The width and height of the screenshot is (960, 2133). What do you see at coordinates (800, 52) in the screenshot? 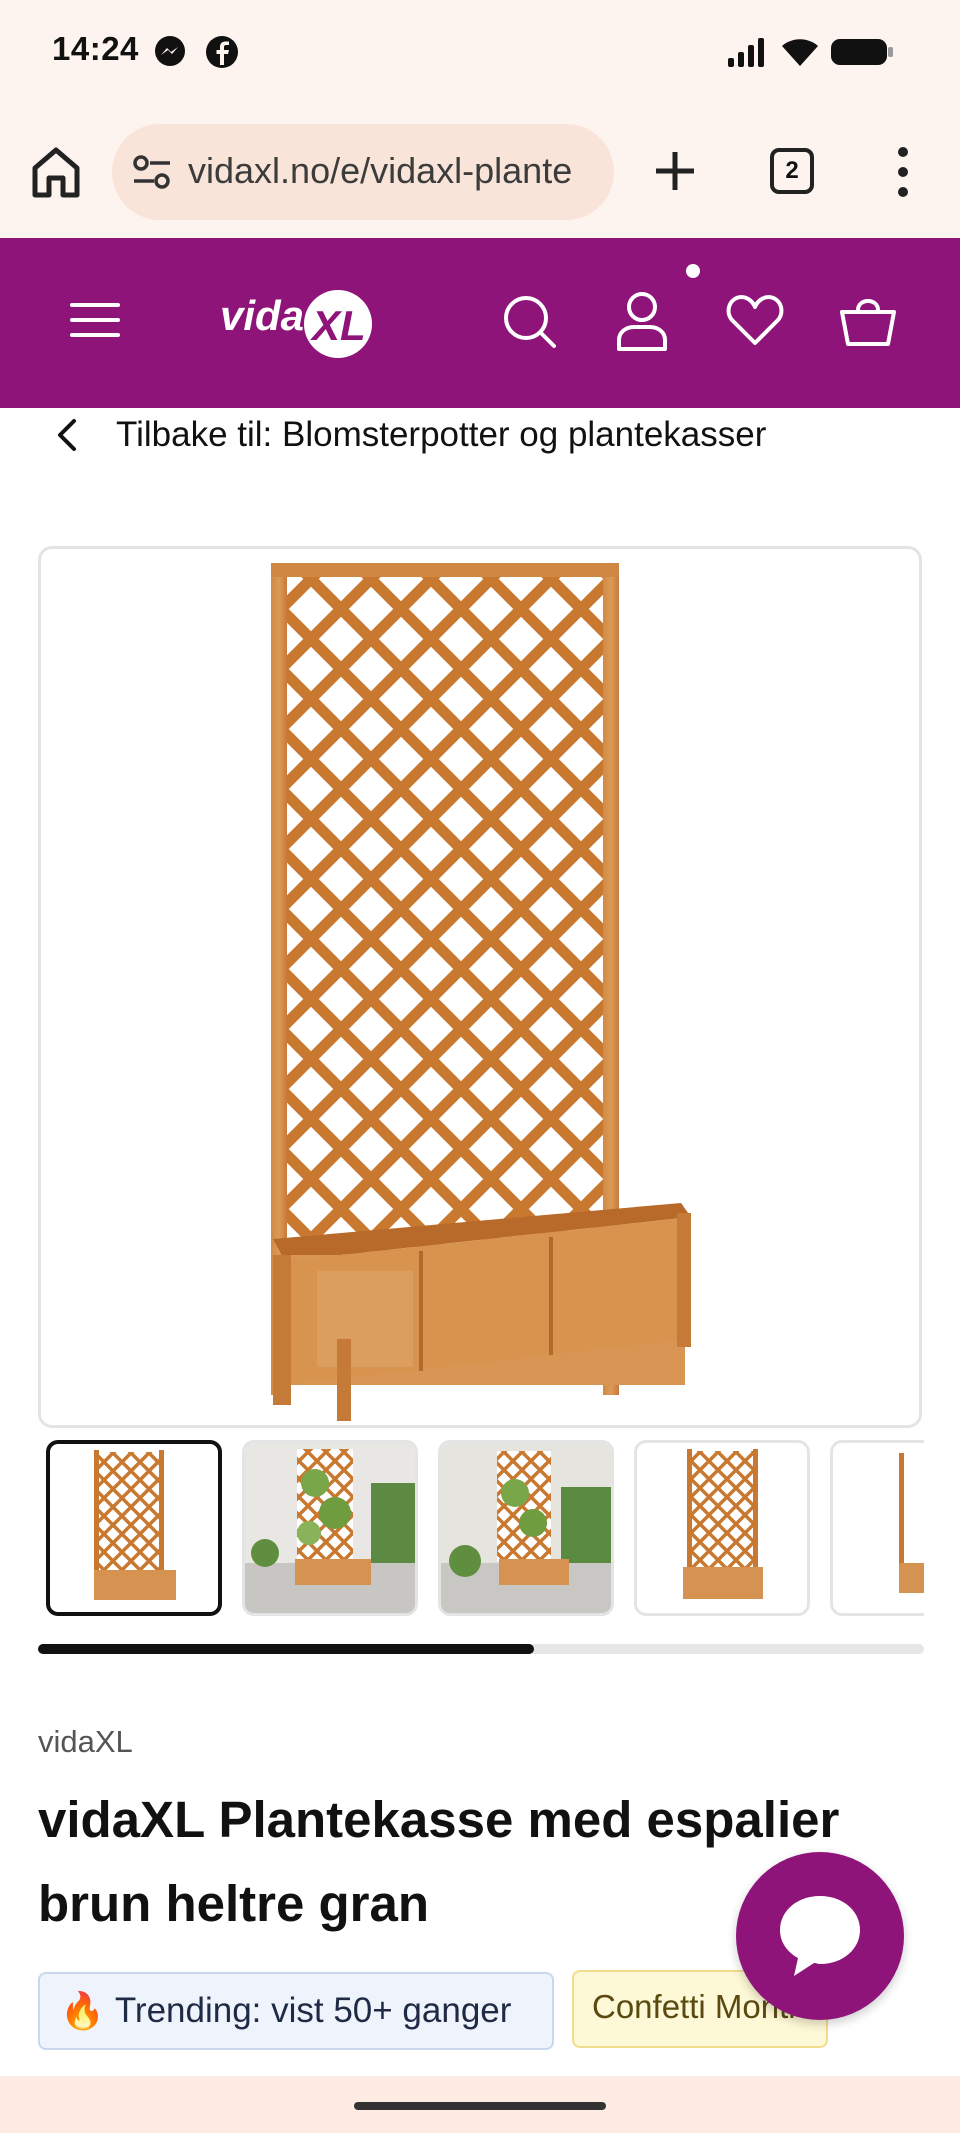
I see `wifi-icon` at bounding box center [800, 52].